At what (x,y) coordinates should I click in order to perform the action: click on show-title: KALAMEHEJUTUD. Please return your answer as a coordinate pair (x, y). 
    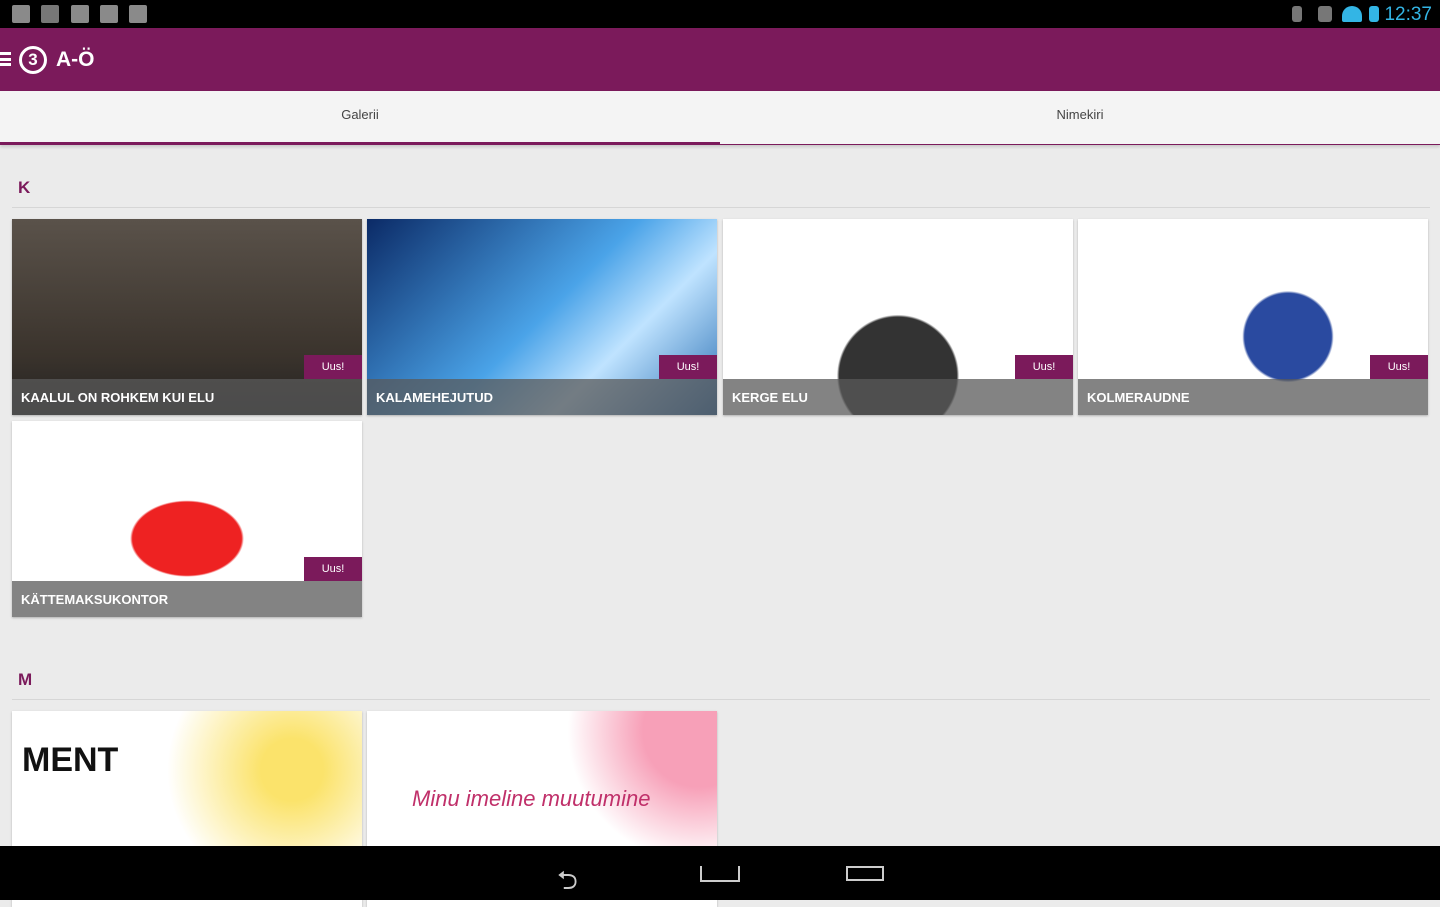
    Looking at the image, I should click on (542, 397).